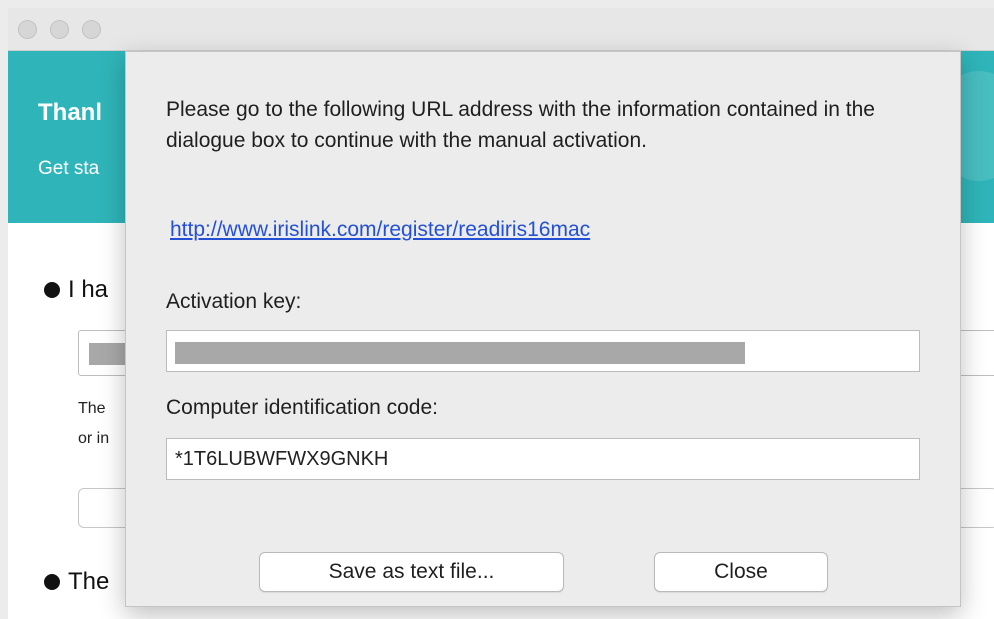 The height and width of the screenshot is (619, 994). I want to click on option-label: I ha, so click(88, 289).